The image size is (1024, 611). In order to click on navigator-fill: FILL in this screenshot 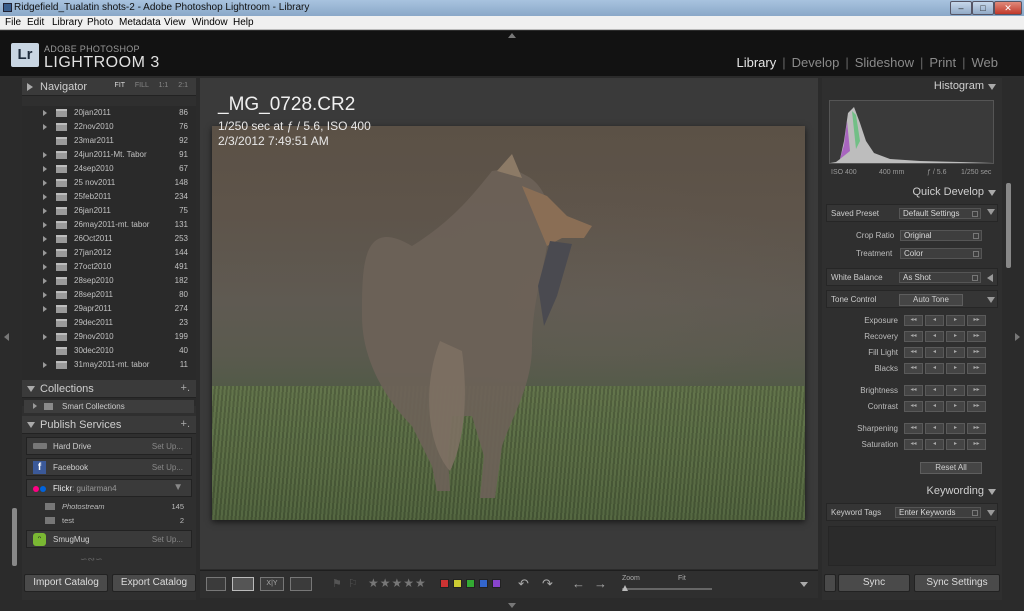, I will do `click(142, 85)`.